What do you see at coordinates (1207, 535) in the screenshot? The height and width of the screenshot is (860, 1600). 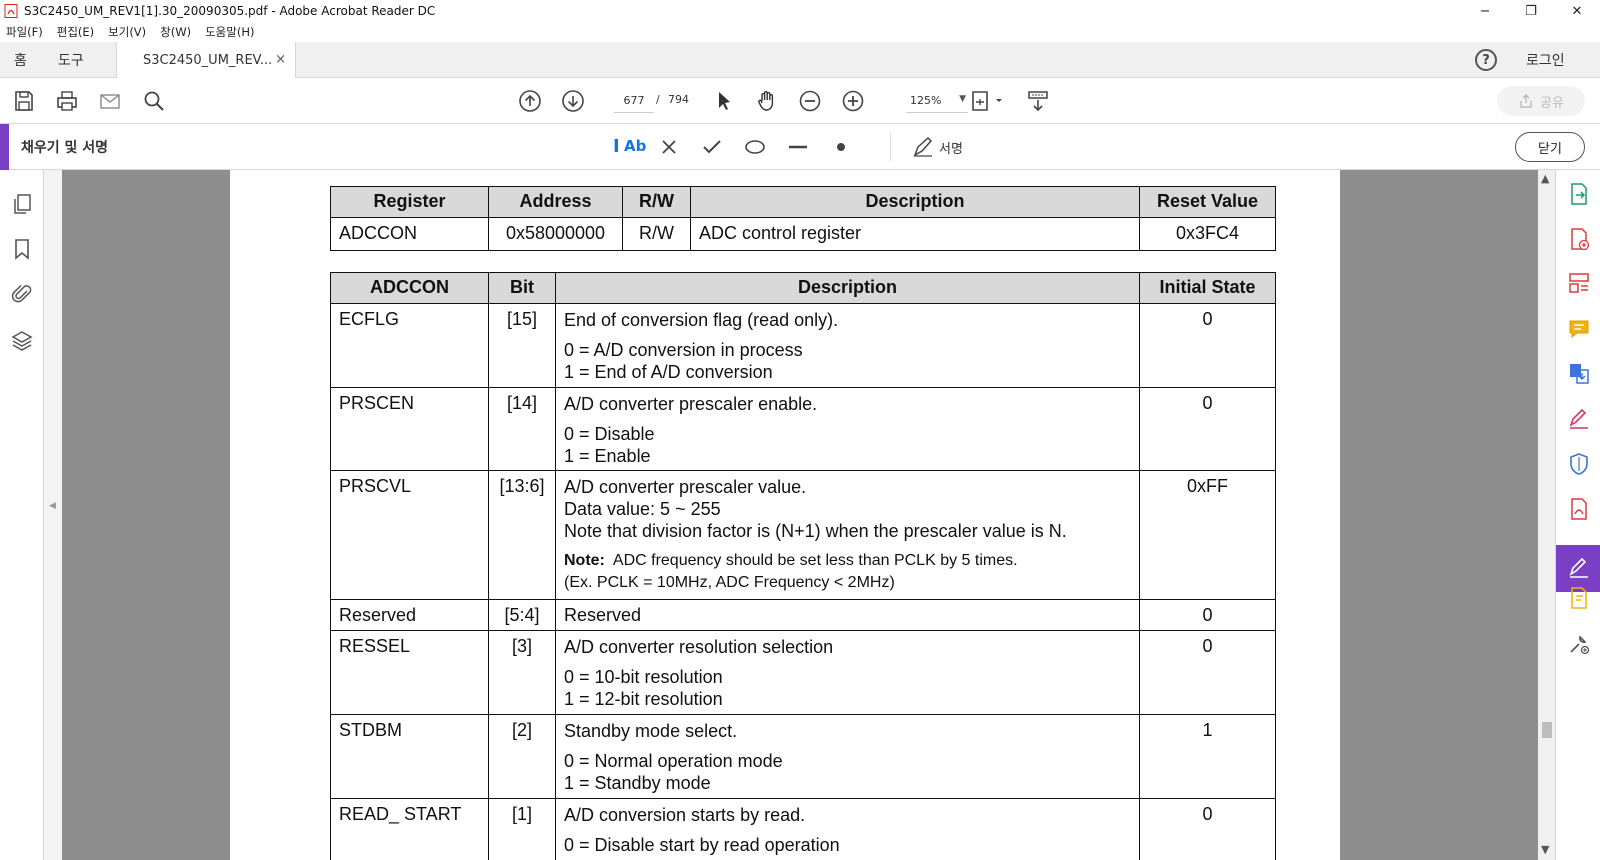 I see `field-initial-state: 0xFF` at bounding box center [1207, 535].